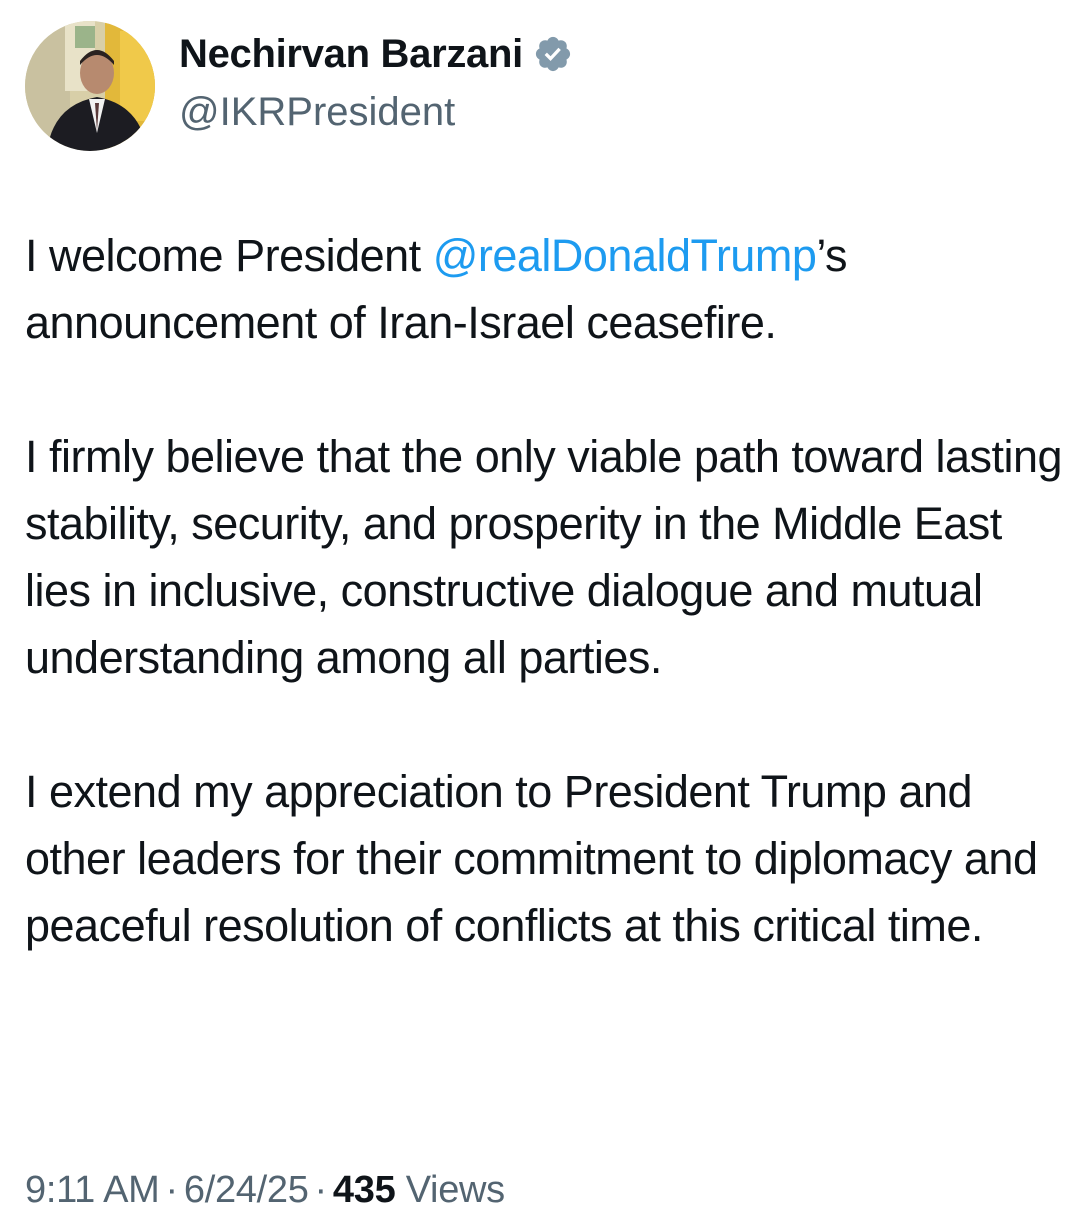 The image size is (1080, 1230). I want to click on tweet-meta: 9:11 AM · 6/24/25 · 435 Views, so click(265, 1190).